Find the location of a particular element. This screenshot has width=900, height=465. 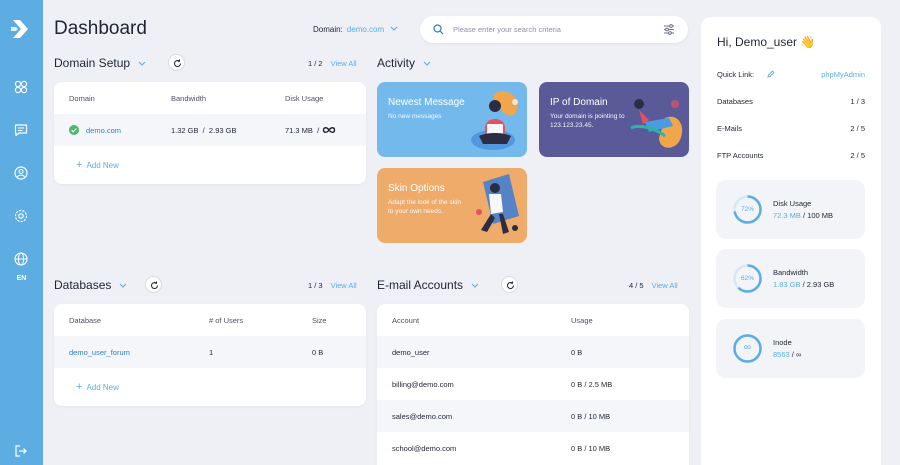

domain-selector: Domain: demo.com is located at coordinates (355, 29).